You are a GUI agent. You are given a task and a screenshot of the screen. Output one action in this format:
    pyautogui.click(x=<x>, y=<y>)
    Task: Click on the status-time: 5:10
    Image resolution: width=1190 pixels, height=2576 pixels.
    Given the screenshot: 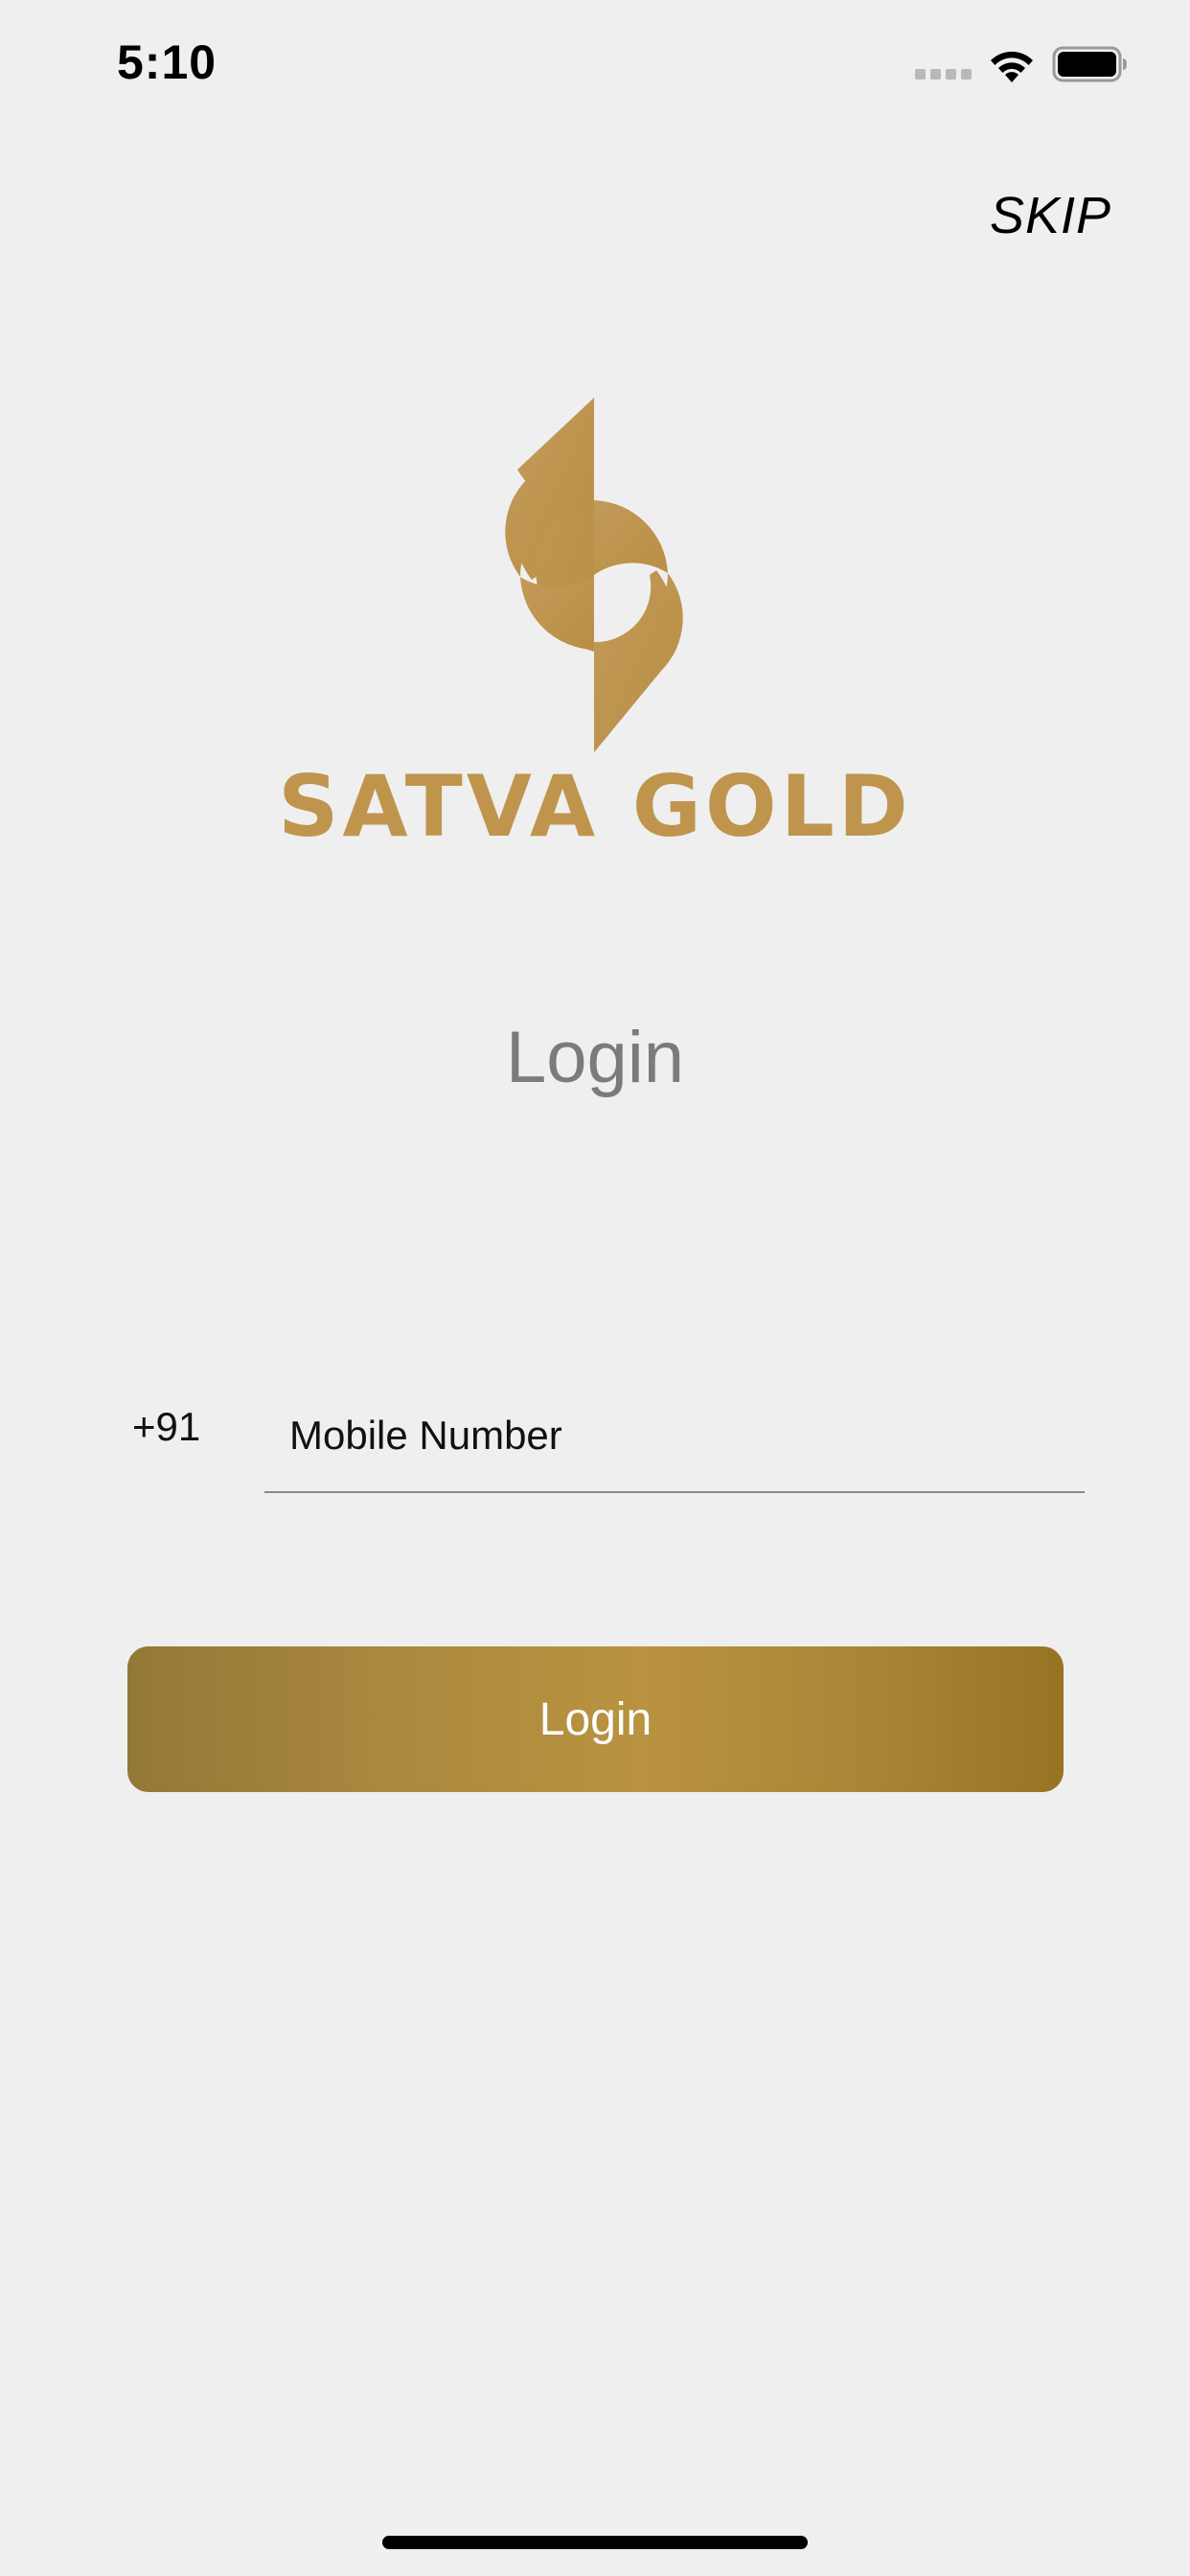 What is the action you would take?
    pyautogui.click(x=167, y=62)
    